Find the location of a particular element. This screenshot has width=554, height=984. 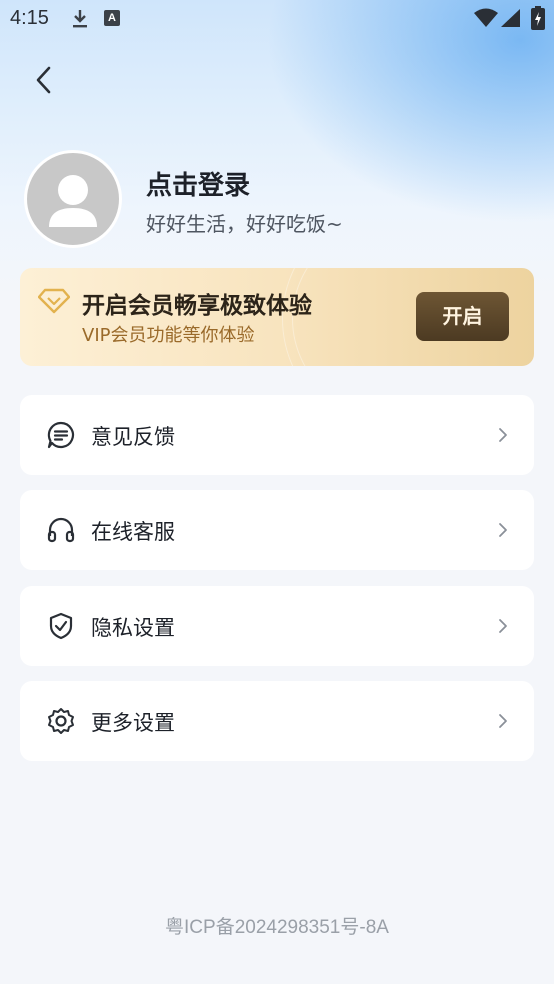

vip-card: 开启会员畅享极致体验 VIP会员功能等你体验 开启 is located at coordinates (277, 317).